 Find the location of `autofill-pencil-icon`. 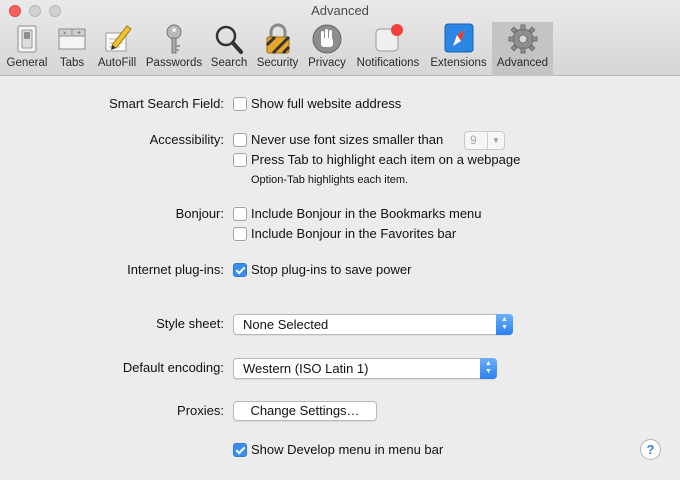

autofill-pencil-icon is located at coordinates (118, 38).